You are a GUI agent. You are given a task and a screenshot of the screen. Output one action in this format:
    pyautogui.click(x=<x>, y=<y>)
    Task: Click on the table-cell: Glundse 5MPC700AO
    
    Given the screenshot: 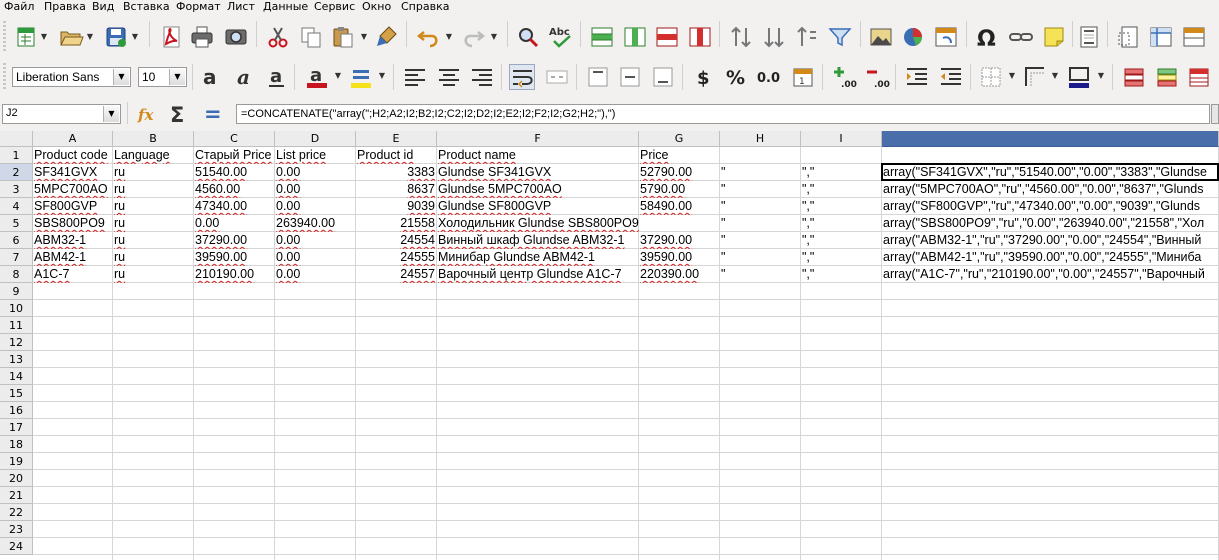 What is the action you would take?
    pyautogui.click(x=538, y=189)
    